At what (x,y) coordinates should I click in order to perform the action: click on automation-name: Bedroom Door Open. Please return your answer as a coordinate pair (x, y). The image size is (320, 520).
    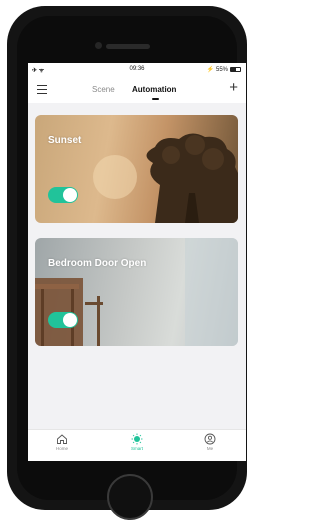
    Looking at the image, I should click on (97, 263).